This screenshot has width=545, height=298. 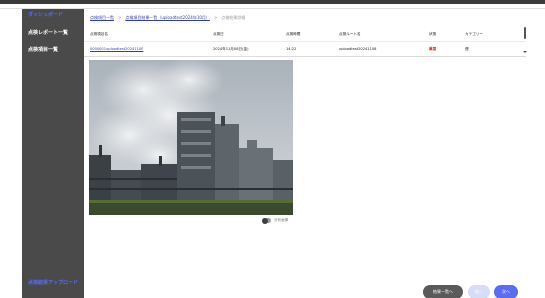 What do you see at coordinates (305, 34) in the screenshot?
I see `table-header-row: 点検項目名 点検日 点検時間 点検ルート名 状態 カテゴリー` at bounding box center [305, 34].